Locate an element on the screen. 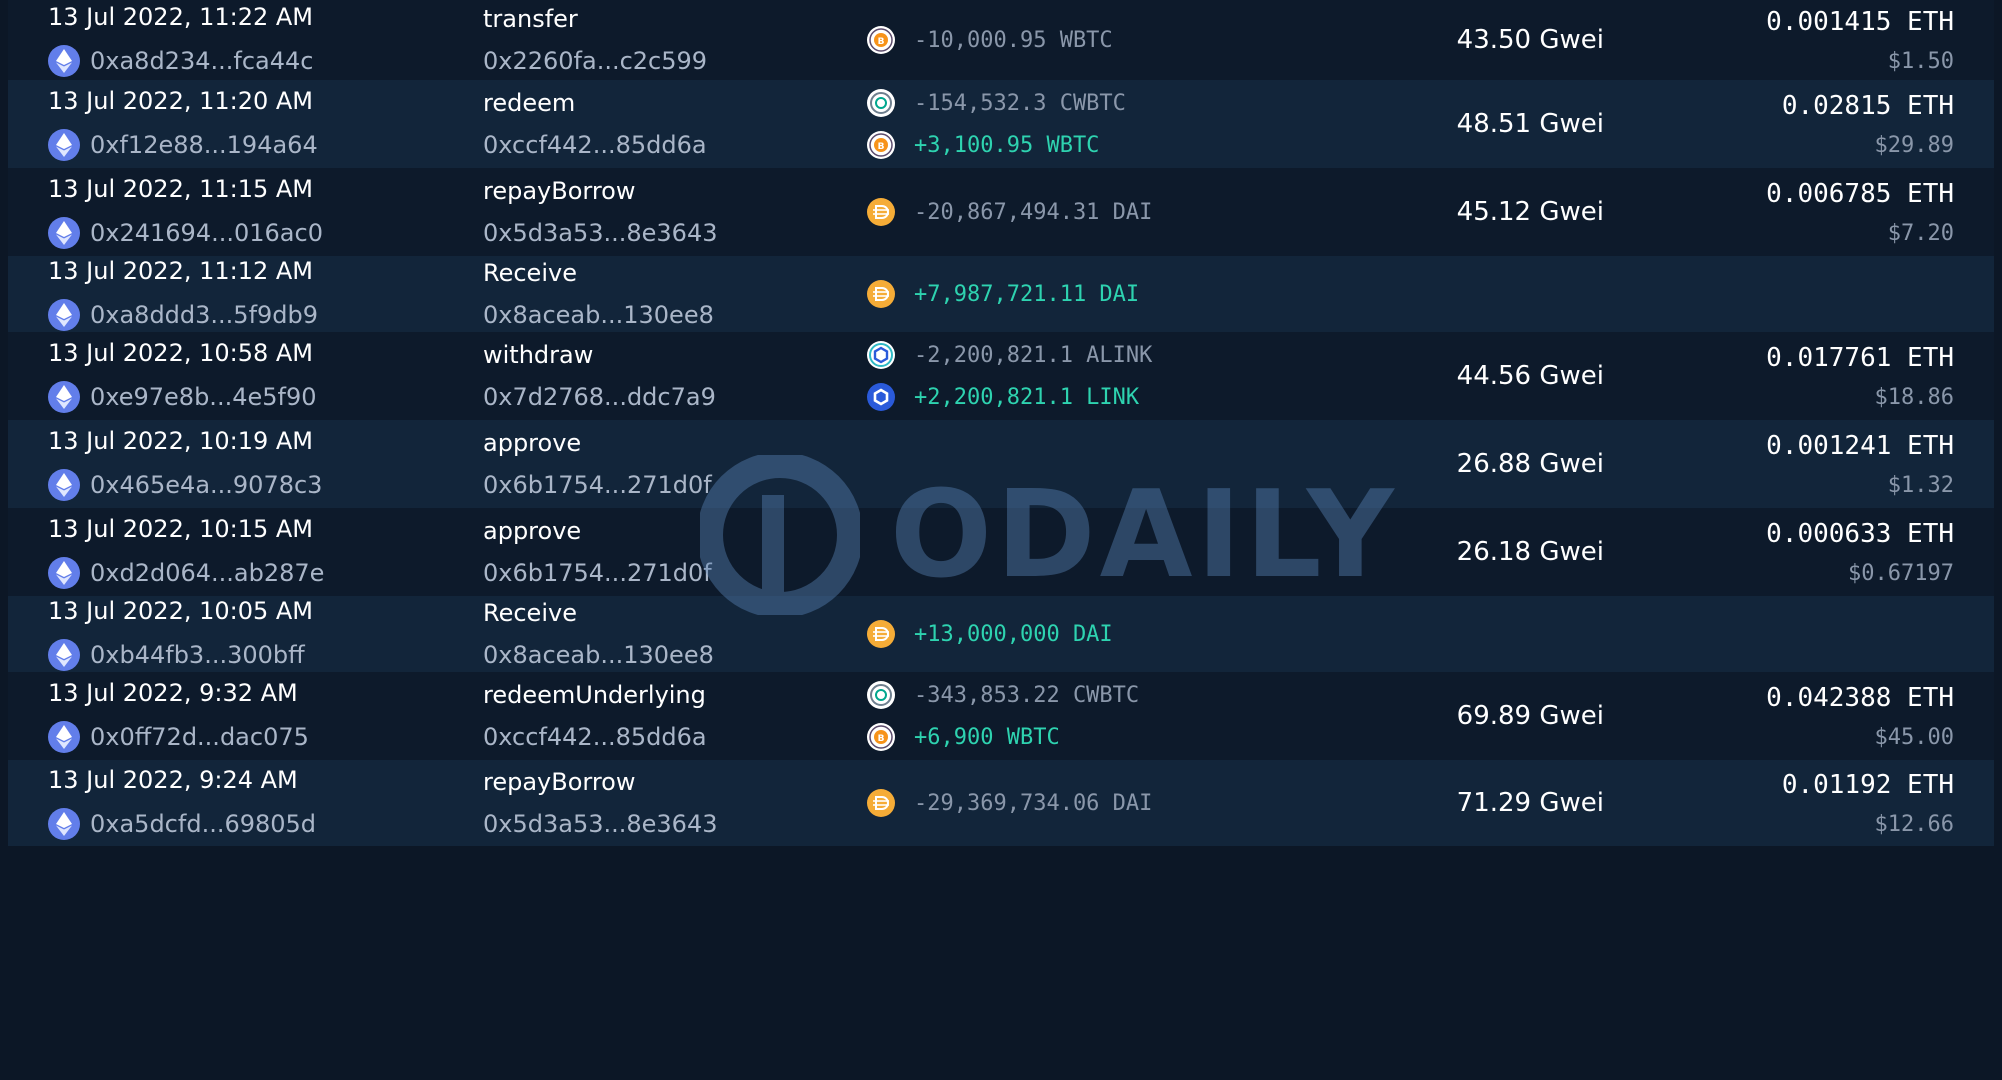 This screenshot has height=1080, width=2002. fee-eth: 0.01192 ETH is located at coordinates (1867, 784).